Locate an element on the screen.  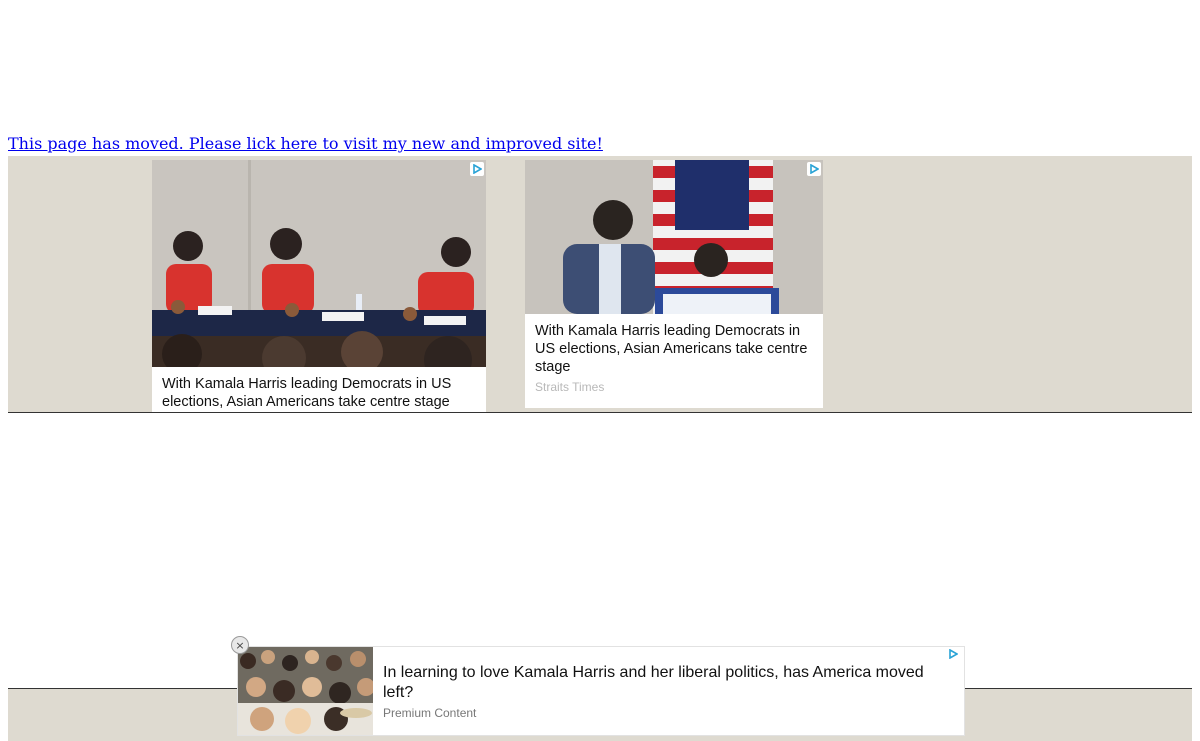
ad-1-image is located at coordinates (319, 263).